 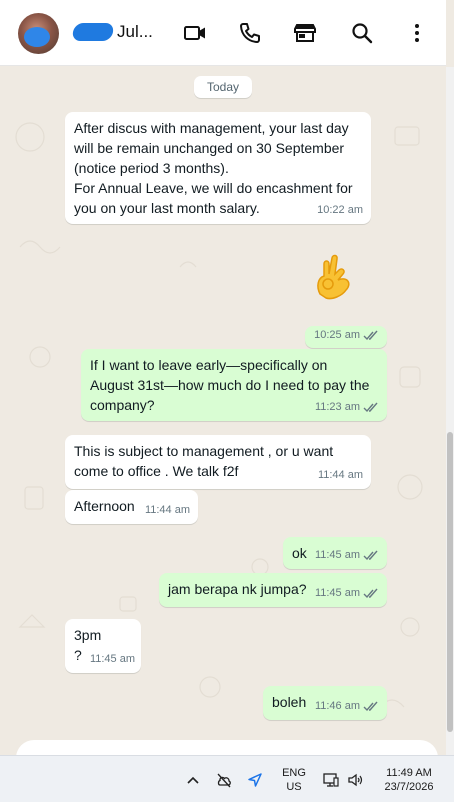 What do you see at coordinates (450, 582) in the screenshot?
I see `scrollbar-thumb` at bounding box center [450, 582].